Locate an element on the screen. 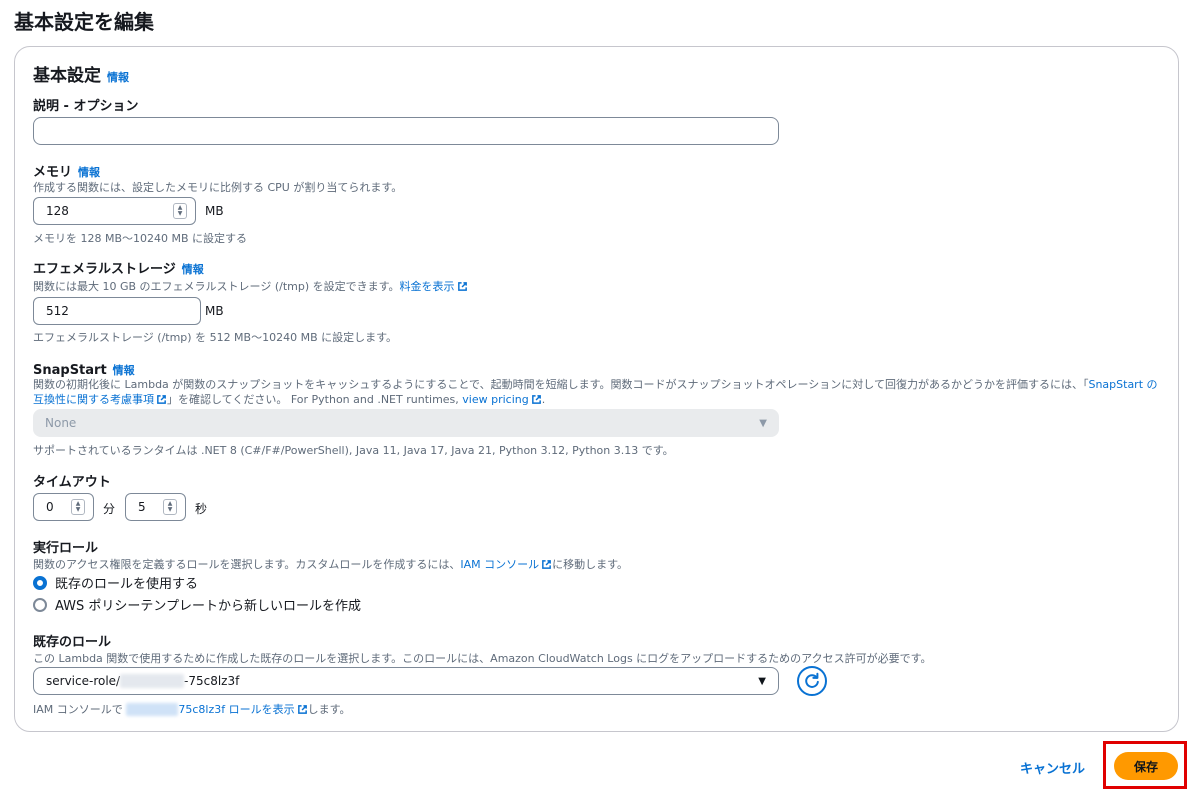 The height and width of the screenshot is (792, 1200). section-info-link: 情報 is located at coordinates (118, 77).